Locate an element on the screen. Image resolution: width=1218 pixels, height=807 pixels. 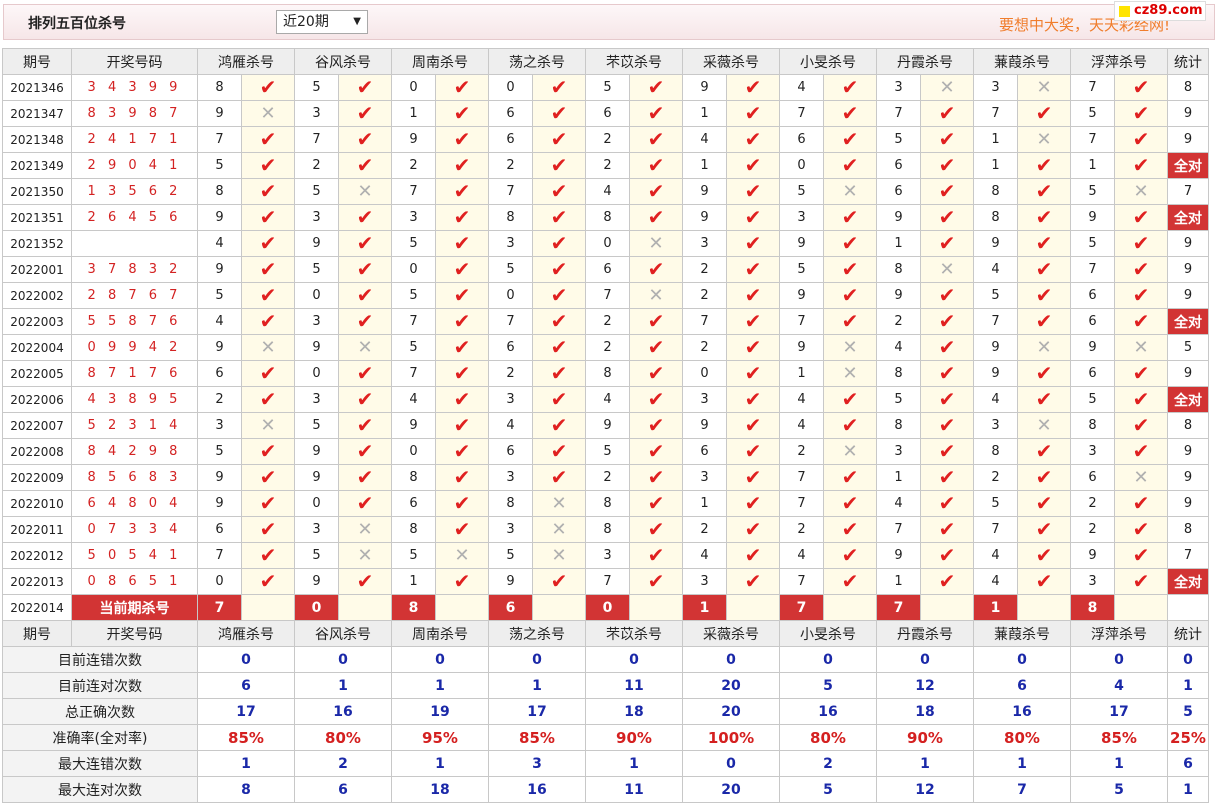
site-logo: cz89.com is located at coordinates (1160, 11).